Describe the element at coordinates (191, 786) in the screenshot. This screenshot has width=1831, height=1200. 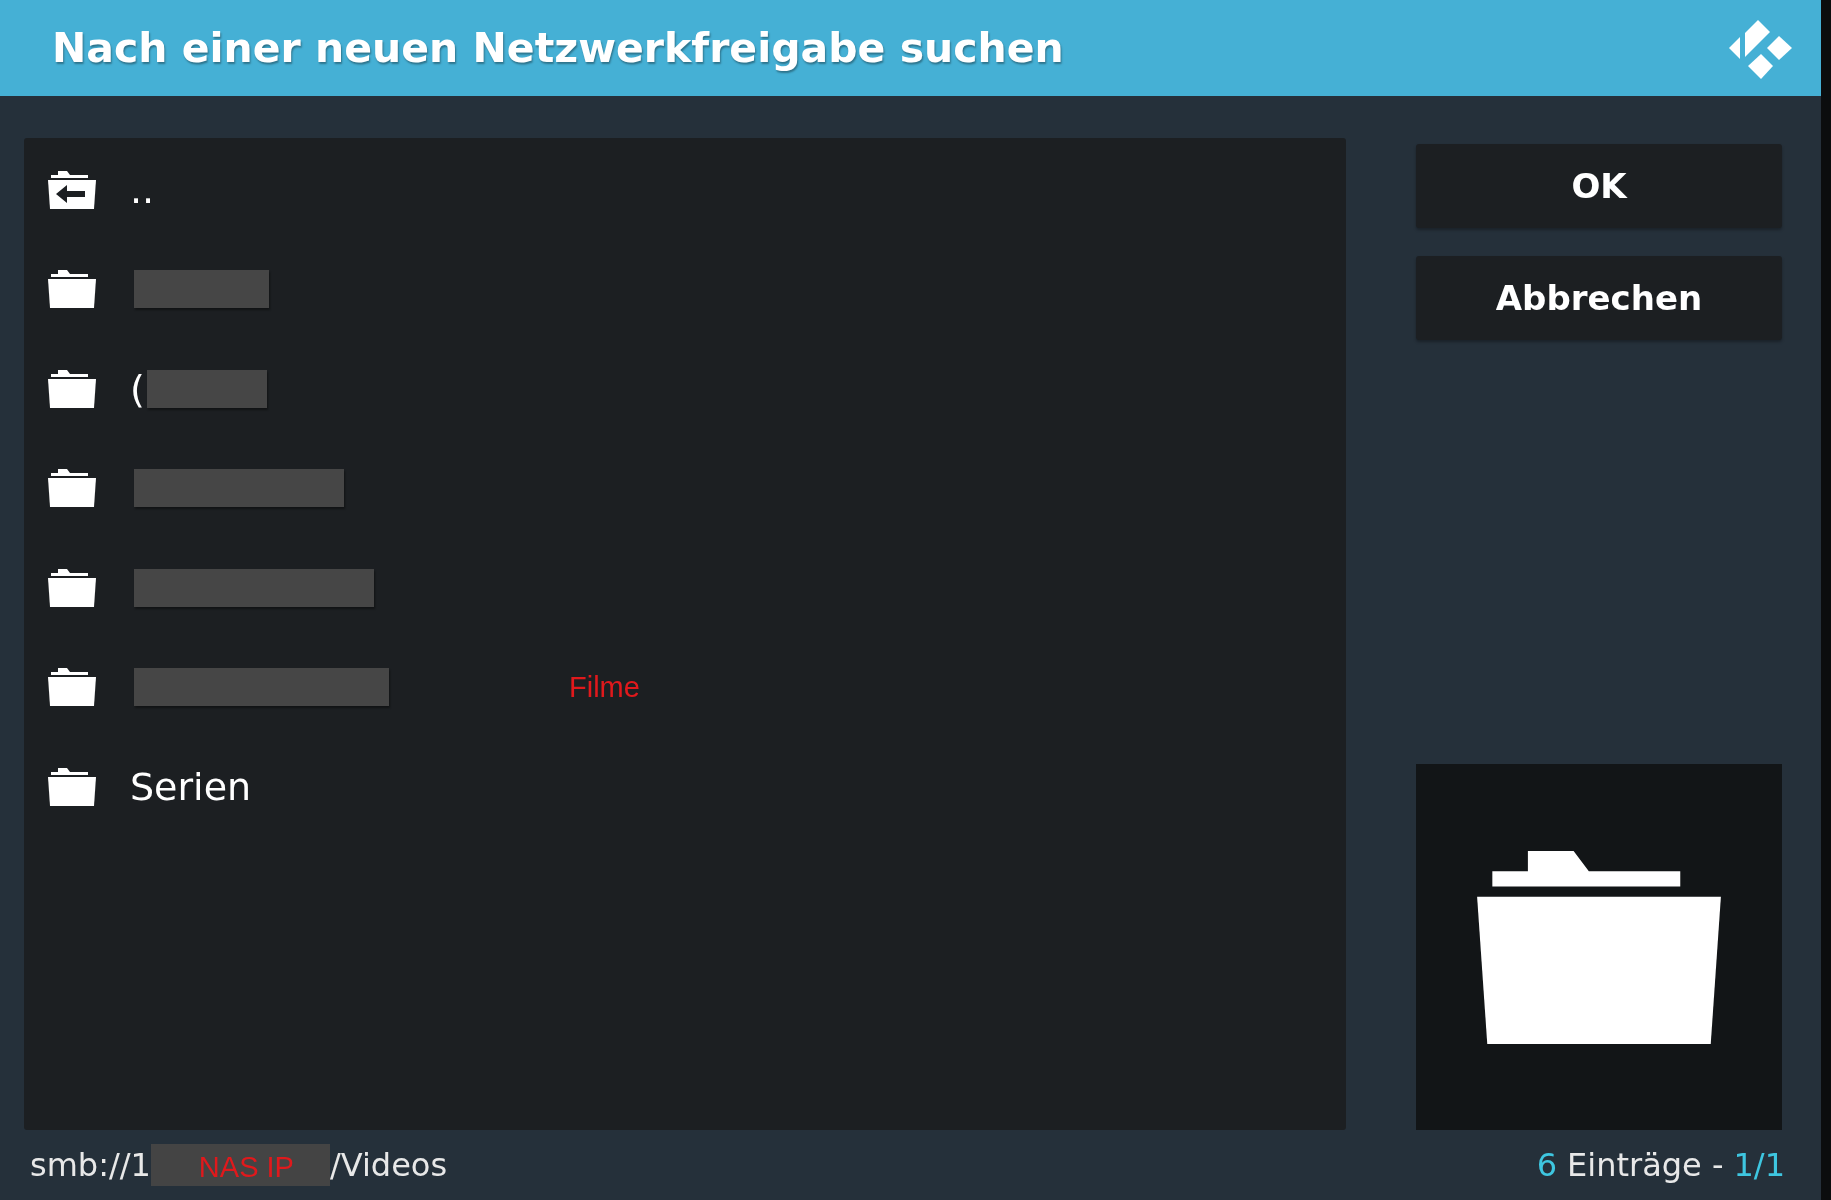
I see `item-label: Serien` at that location.